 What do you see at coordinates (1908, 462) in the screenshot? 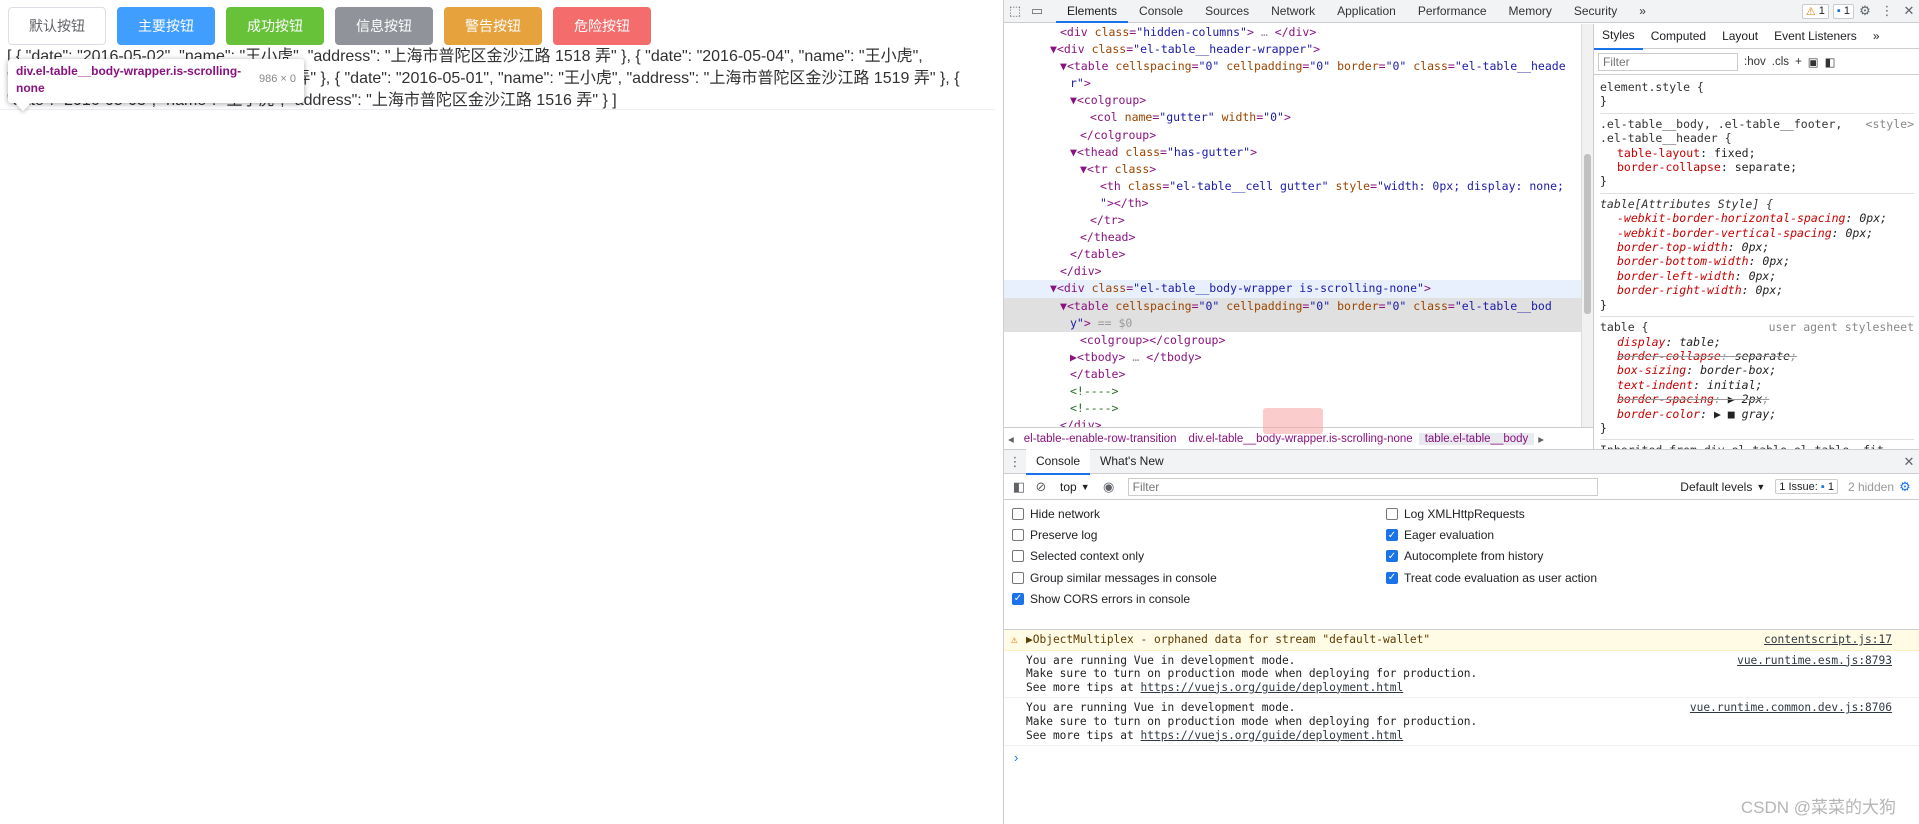
I see `drawer-close-icon: ✕` at bounding box center [1908, 462].